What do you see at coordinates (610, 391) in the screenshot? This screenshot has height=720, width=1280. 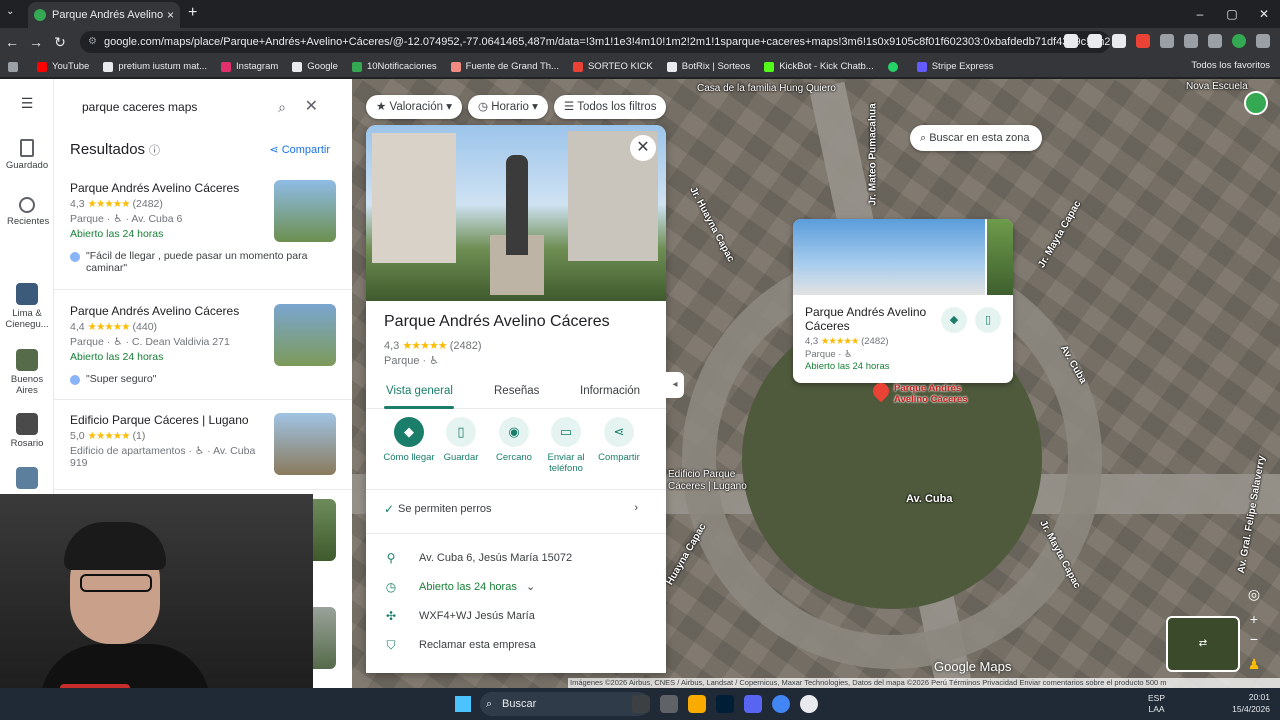 I see `tab-information: Información` at bounding box center [610, 391].